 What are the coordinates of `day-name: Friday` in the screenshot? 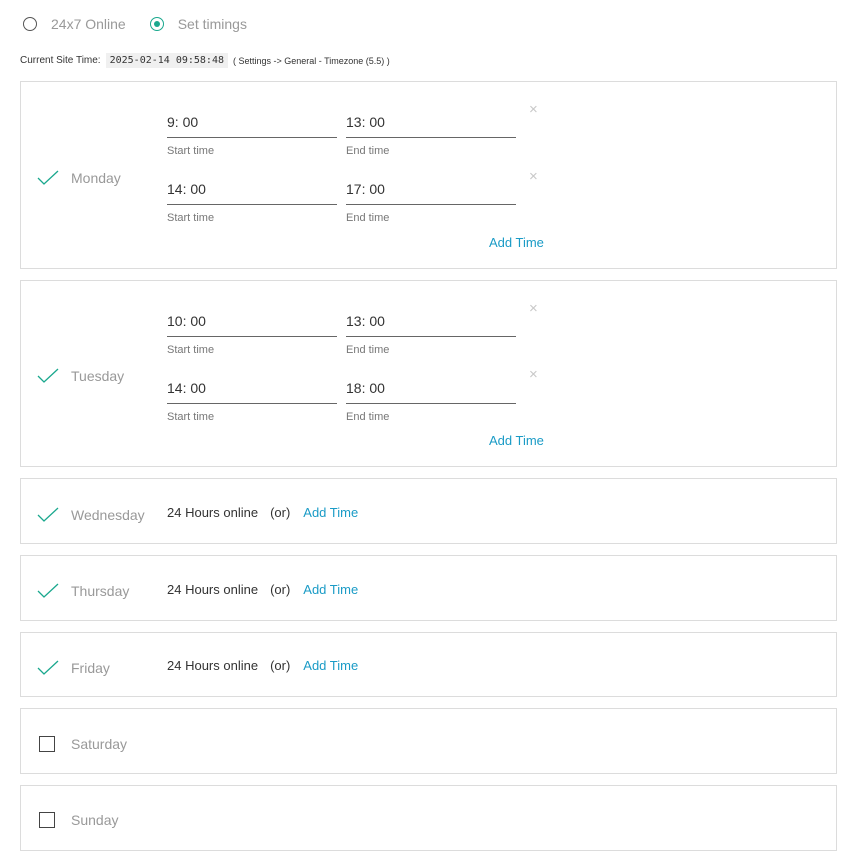 It's located at (90, 668).